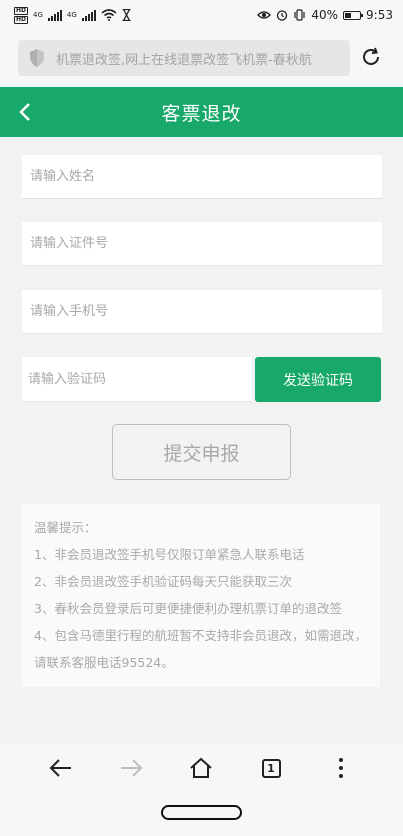  I want to click on tip-item: 1、非会员退改签手机号仅限订单紧急人联系电话, so click(169, 554).